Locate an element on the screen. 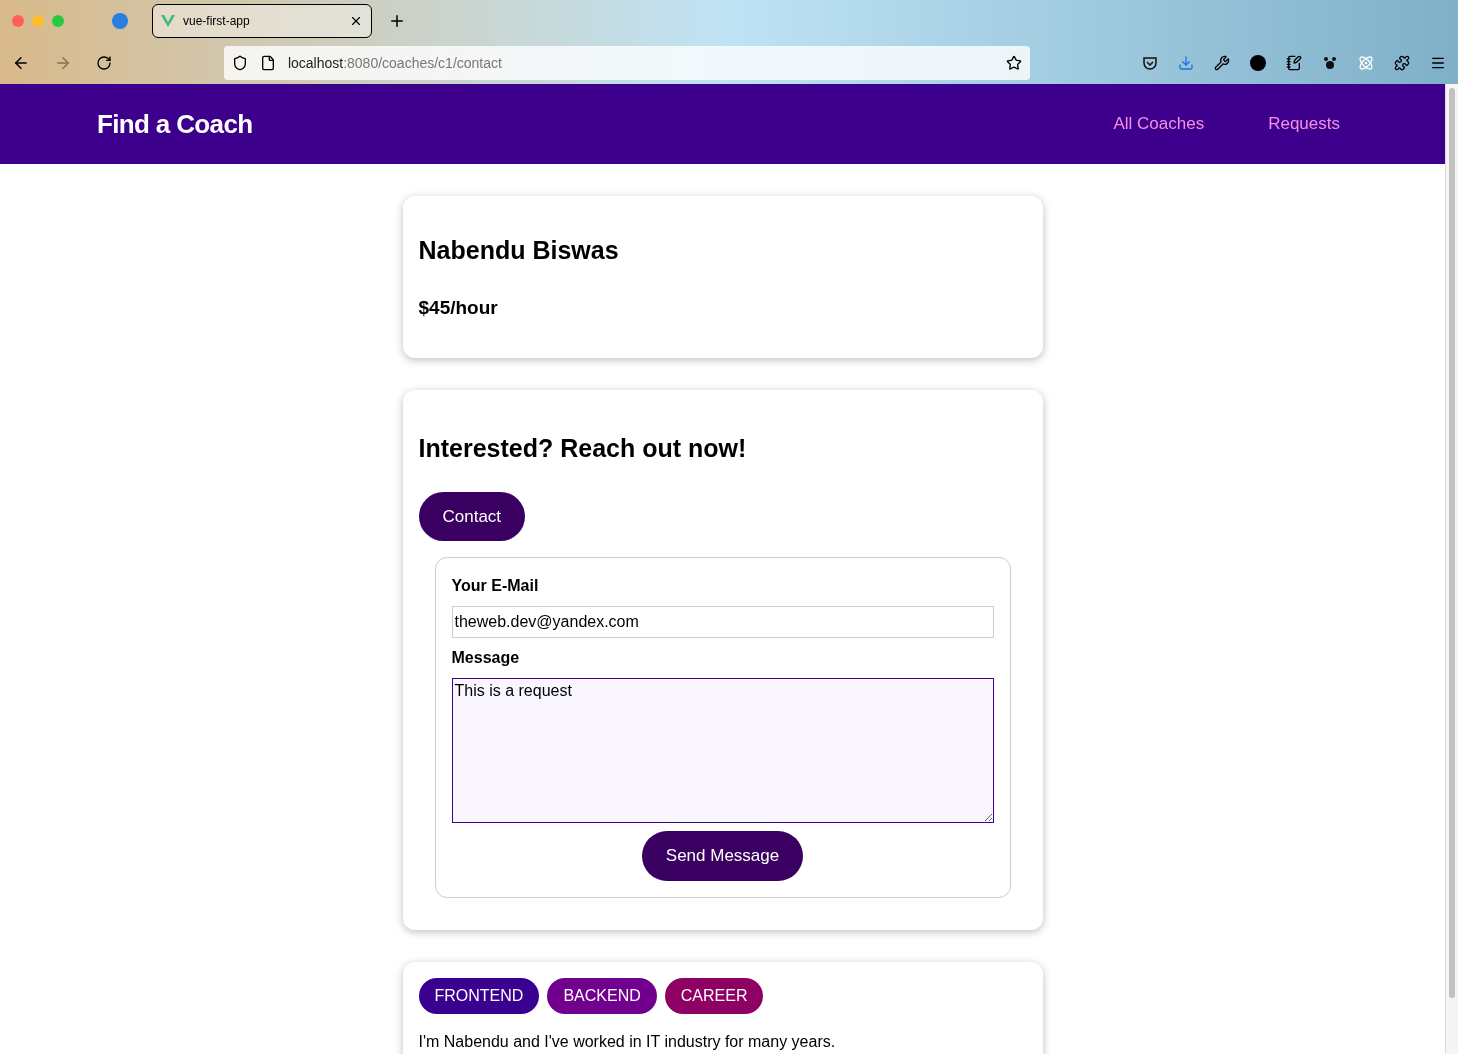  notes-icon is located at coordinates (1294, 63).